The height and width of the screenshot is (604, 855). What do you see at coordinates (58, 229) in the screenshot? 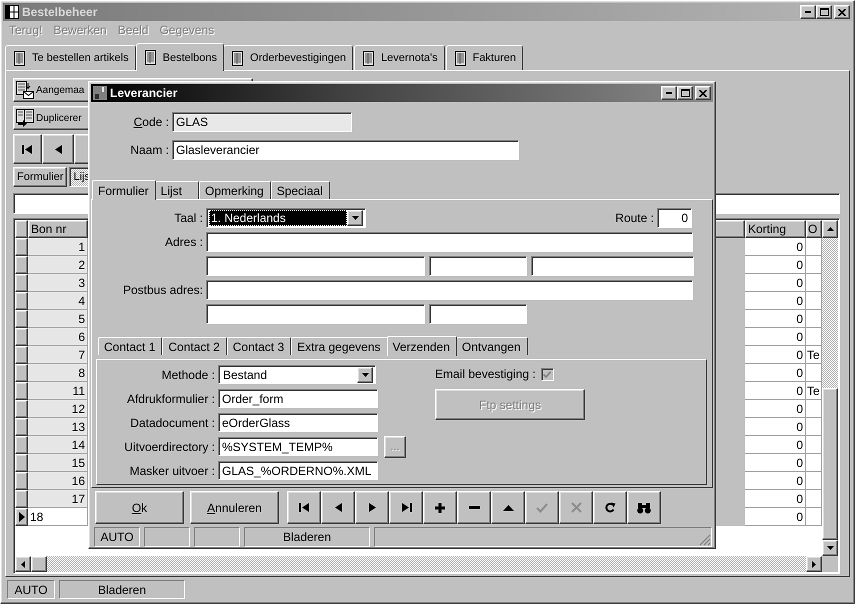
I see `column-header: Bon nr` at bounding box center [58, 229].